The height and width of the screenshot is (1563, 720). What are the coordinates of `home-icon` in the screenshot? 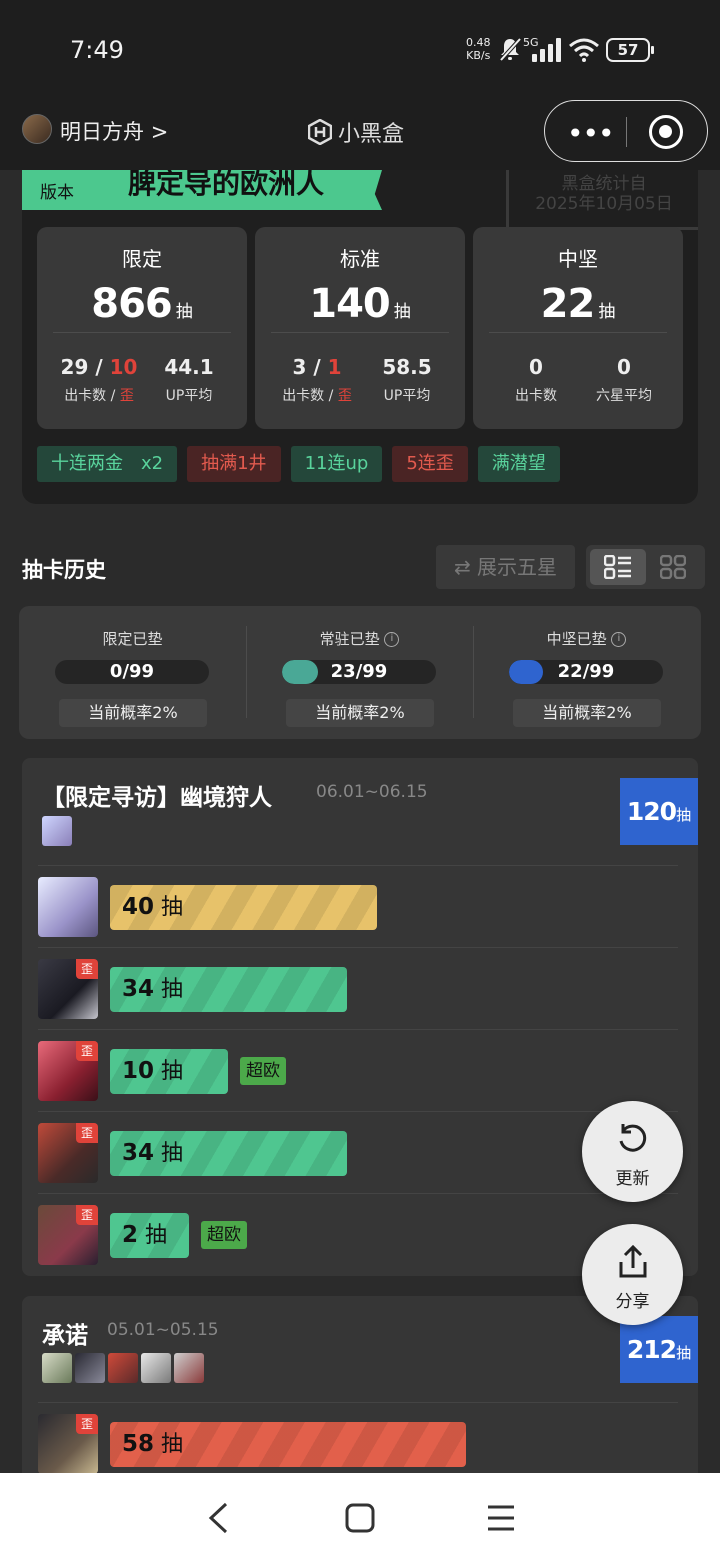 It's located at (360, 1518).